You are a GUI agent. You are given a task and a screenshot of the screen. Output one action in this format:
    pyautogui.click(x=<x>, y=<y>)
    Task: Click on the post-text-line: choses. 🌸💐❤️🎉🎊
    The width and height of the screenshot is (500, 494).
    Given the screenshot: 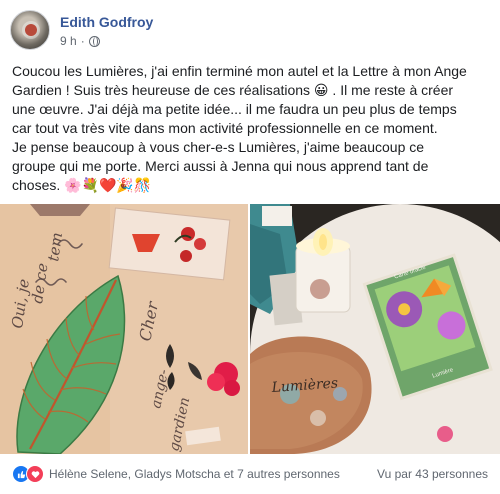 What is the action you would take?
    pyautogui.click(x=82, y=185)
    